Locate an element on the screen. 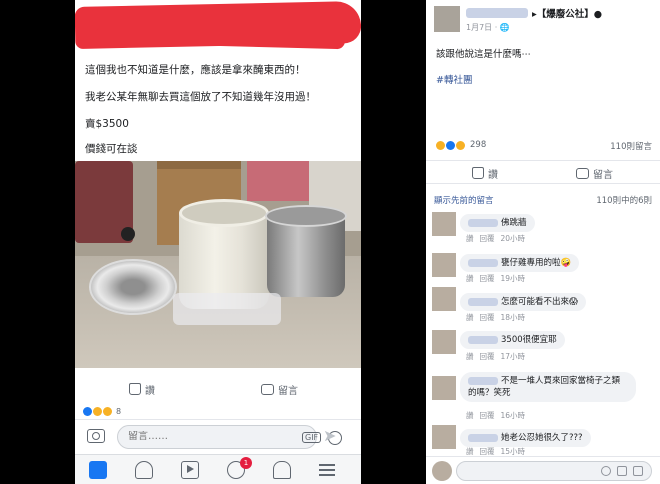 The width and height of the screenshot is (660, 484). reaction-summary: 298 is located at coordinates (461, 145).